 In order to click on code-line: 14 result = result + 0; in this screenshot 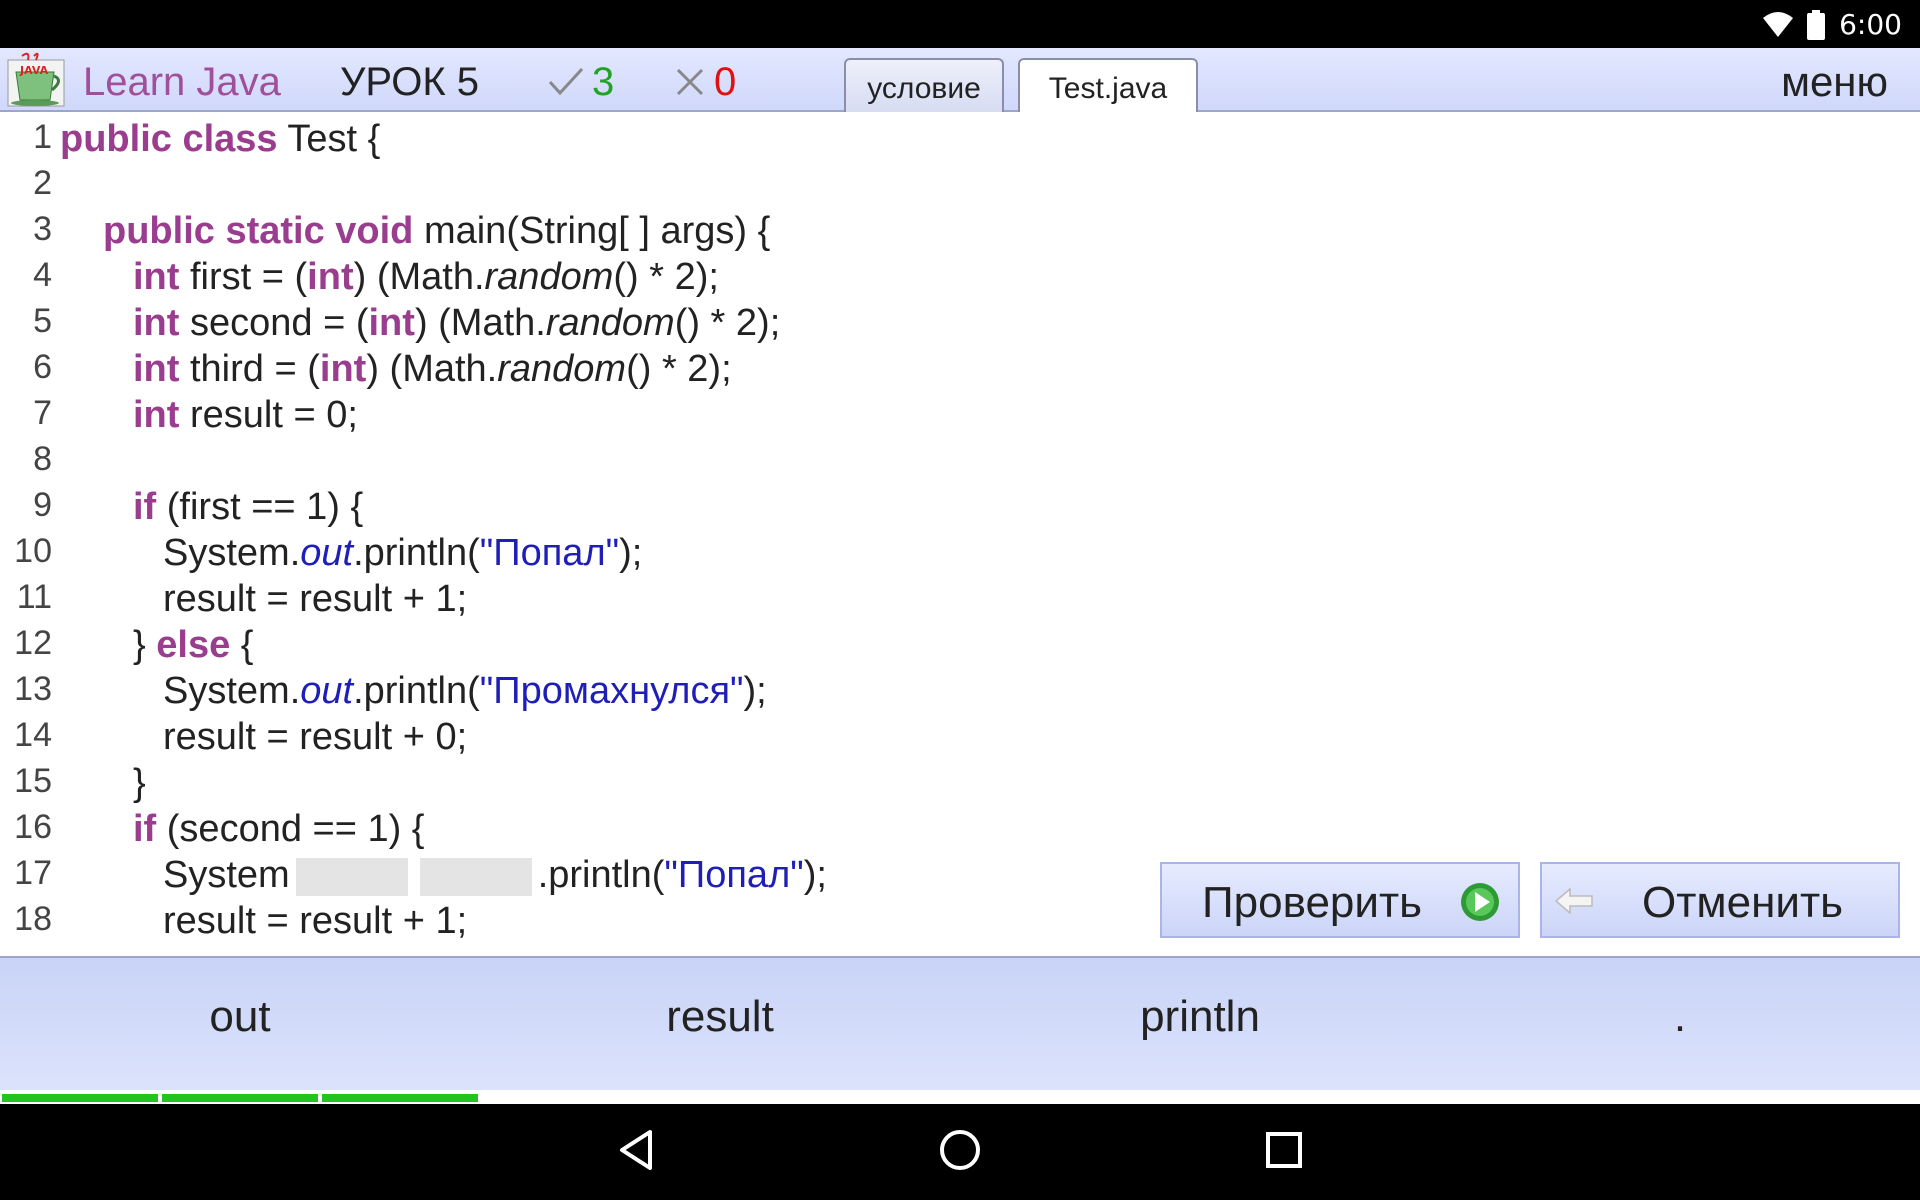, I will do `click(960, 739)`.